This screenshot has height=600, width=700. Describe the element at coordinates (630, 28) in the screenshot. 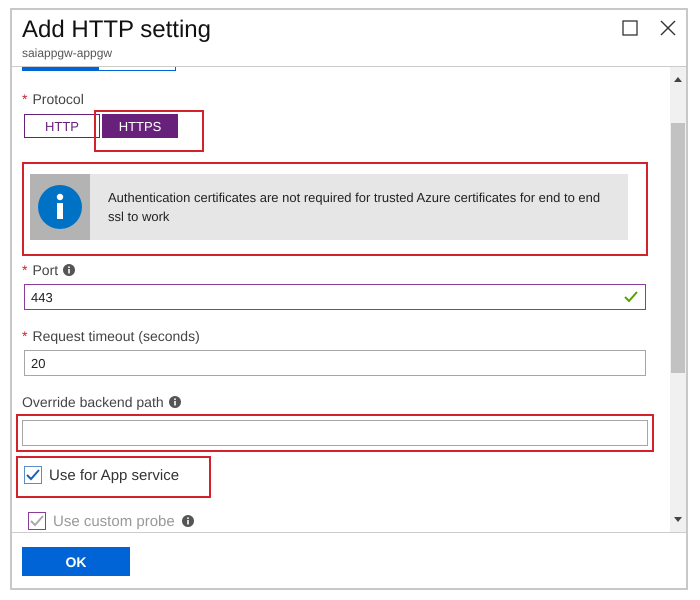

I see `maximize-icon` at that location.